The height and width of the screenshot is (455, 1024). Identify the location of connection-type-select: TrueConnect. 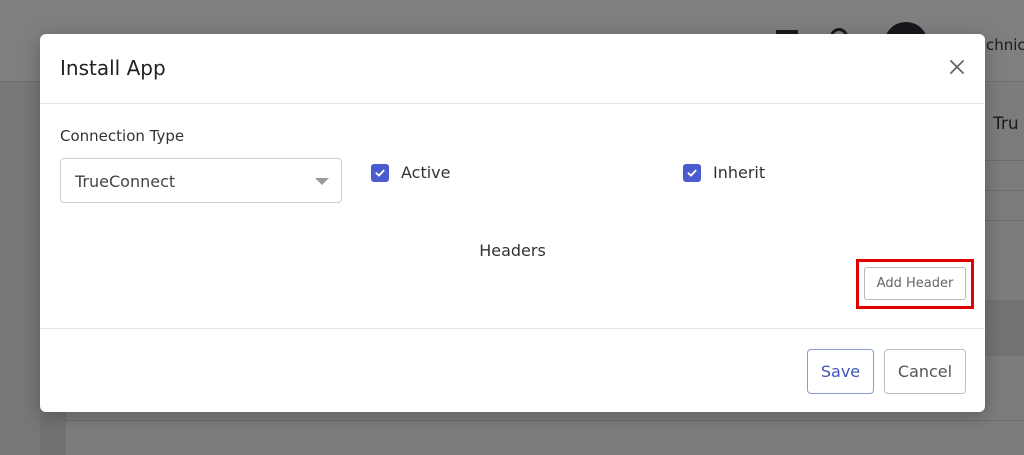
(201, 180).